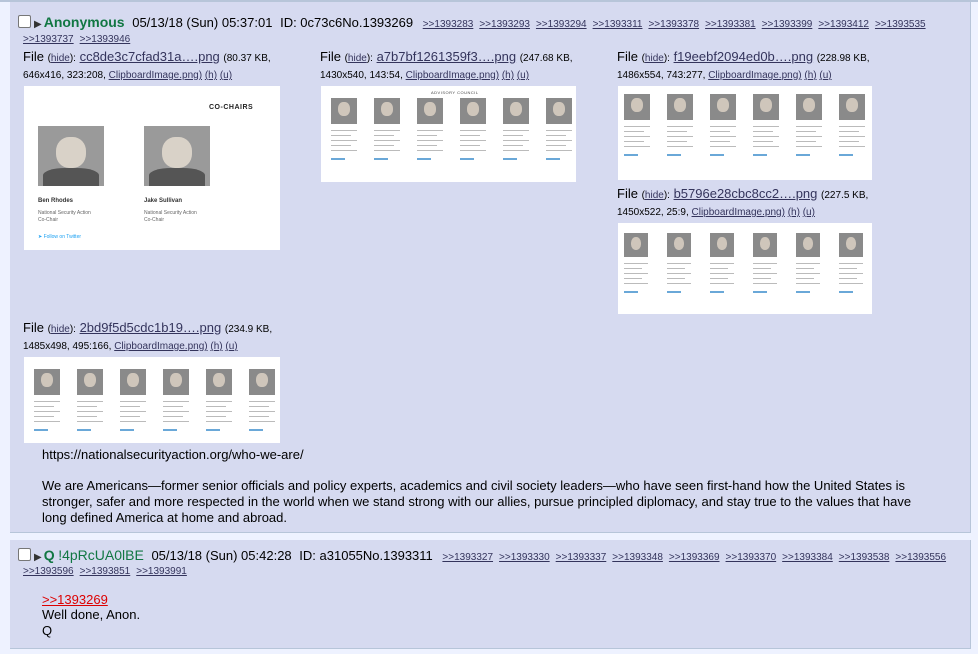 The width and height of the screenshot is (978, 654). I want to click on person-role-1a: National Security Action, so click(64, 213).